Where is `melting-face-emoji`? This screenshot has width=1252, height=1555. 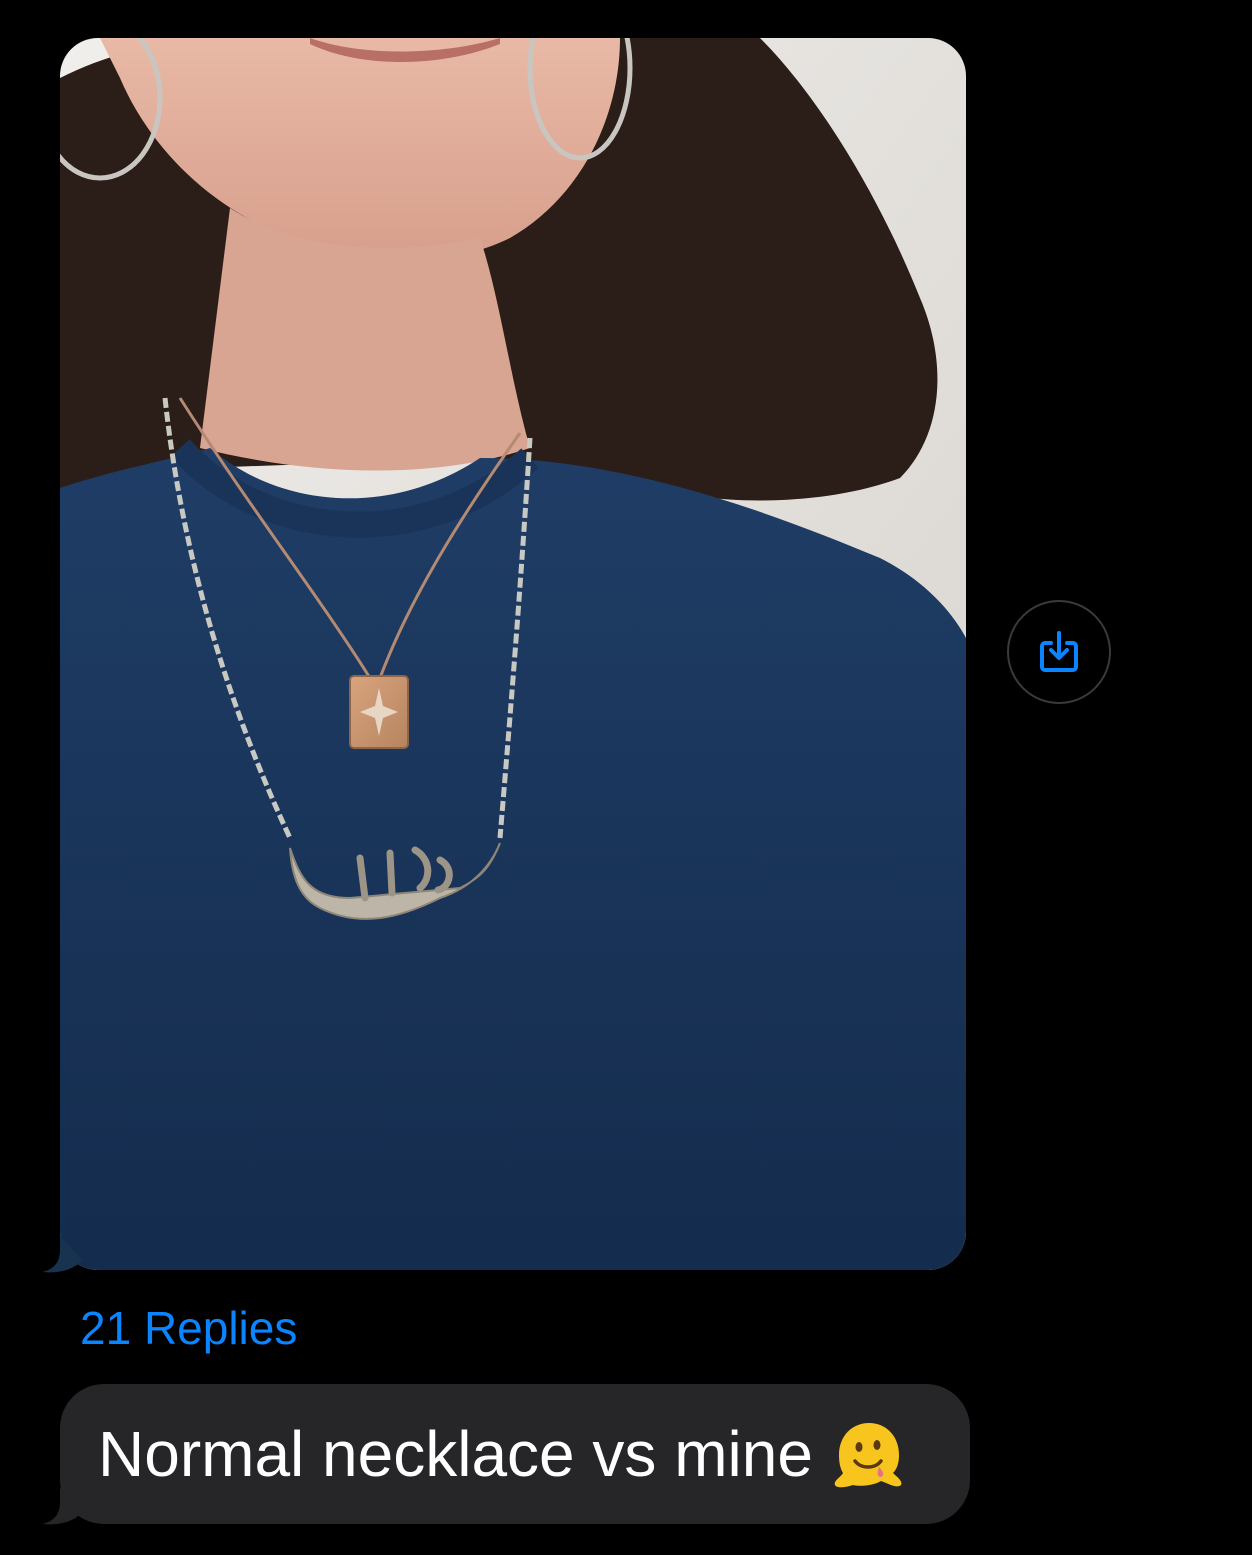
melting-face-emoji is located at coordinates (868, 1455).